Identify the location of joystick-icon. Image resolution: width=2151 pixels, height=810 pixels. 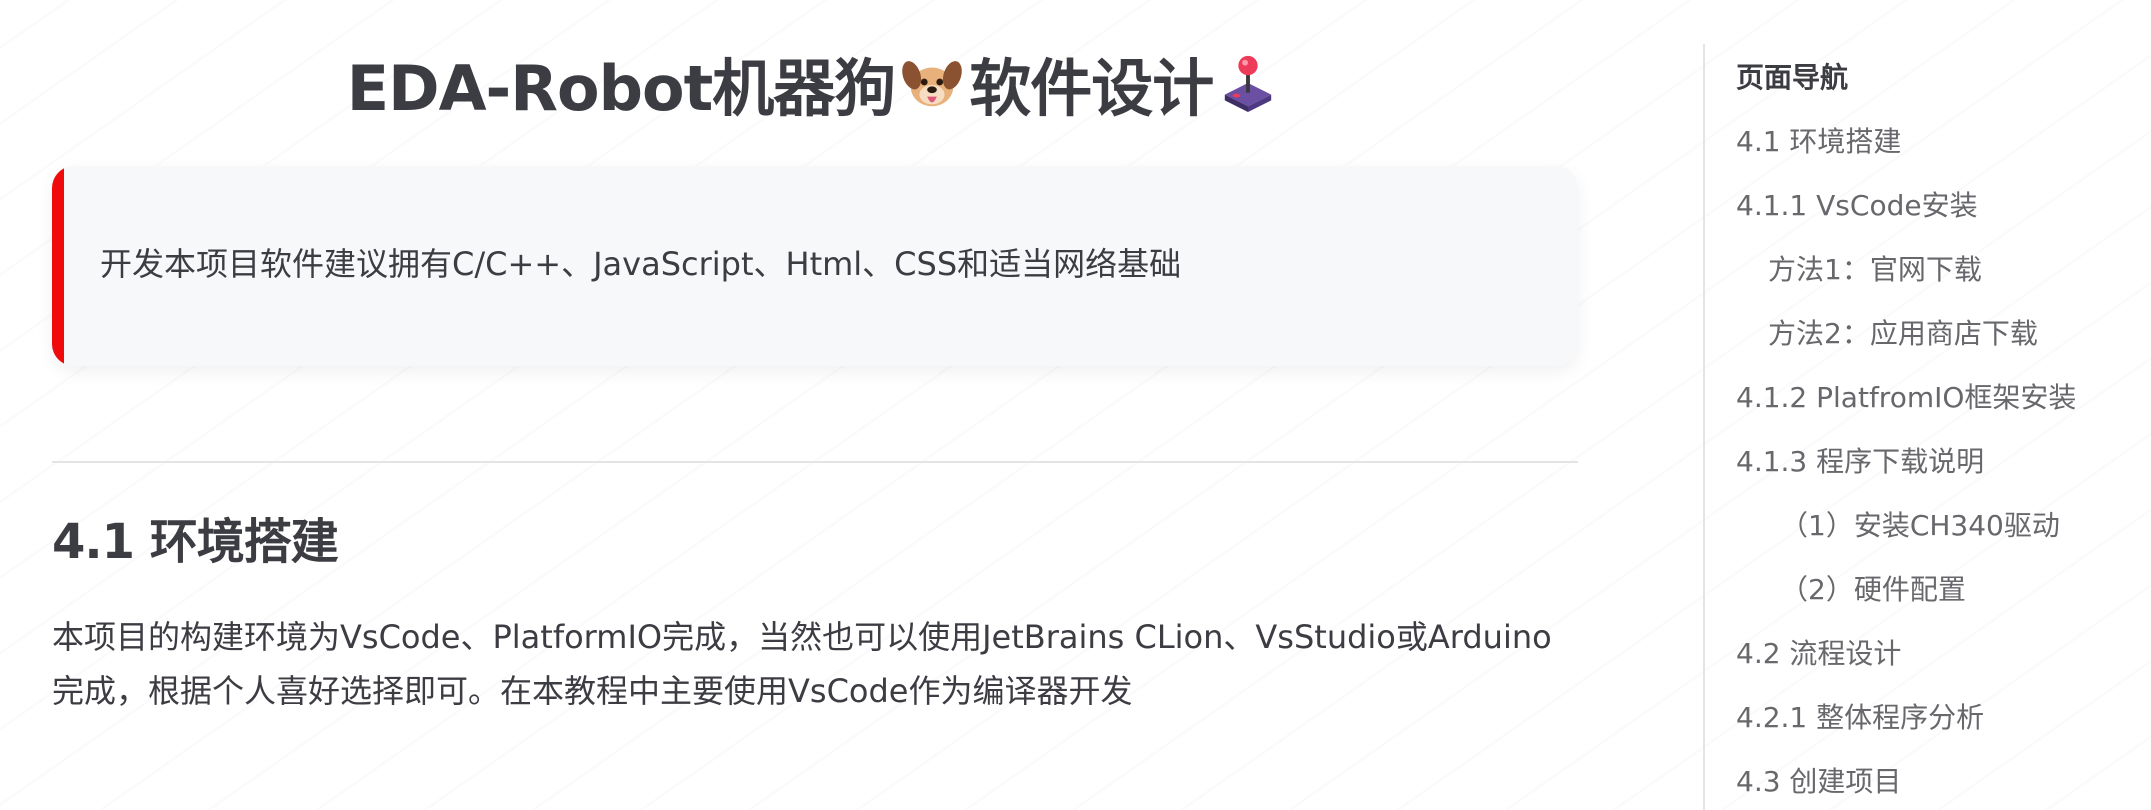
(1248, 93).